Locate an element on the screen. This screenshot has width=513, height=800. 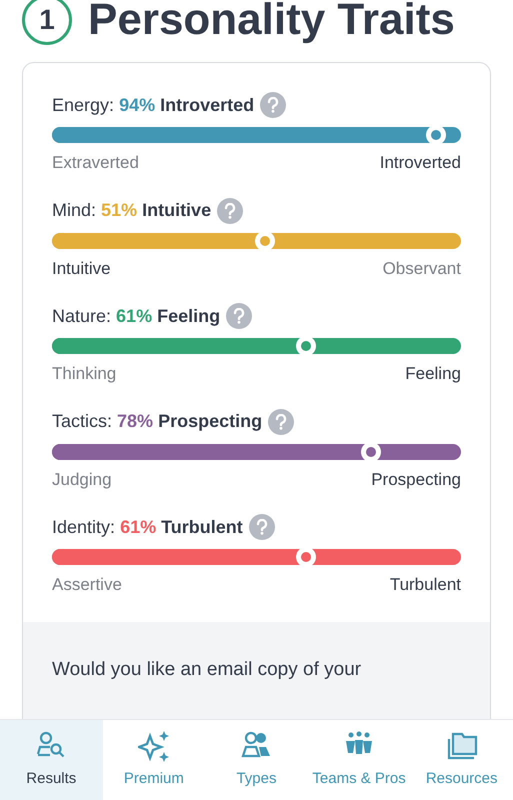
trait-pole-label: Introverted is located at coordinates (420, 163).